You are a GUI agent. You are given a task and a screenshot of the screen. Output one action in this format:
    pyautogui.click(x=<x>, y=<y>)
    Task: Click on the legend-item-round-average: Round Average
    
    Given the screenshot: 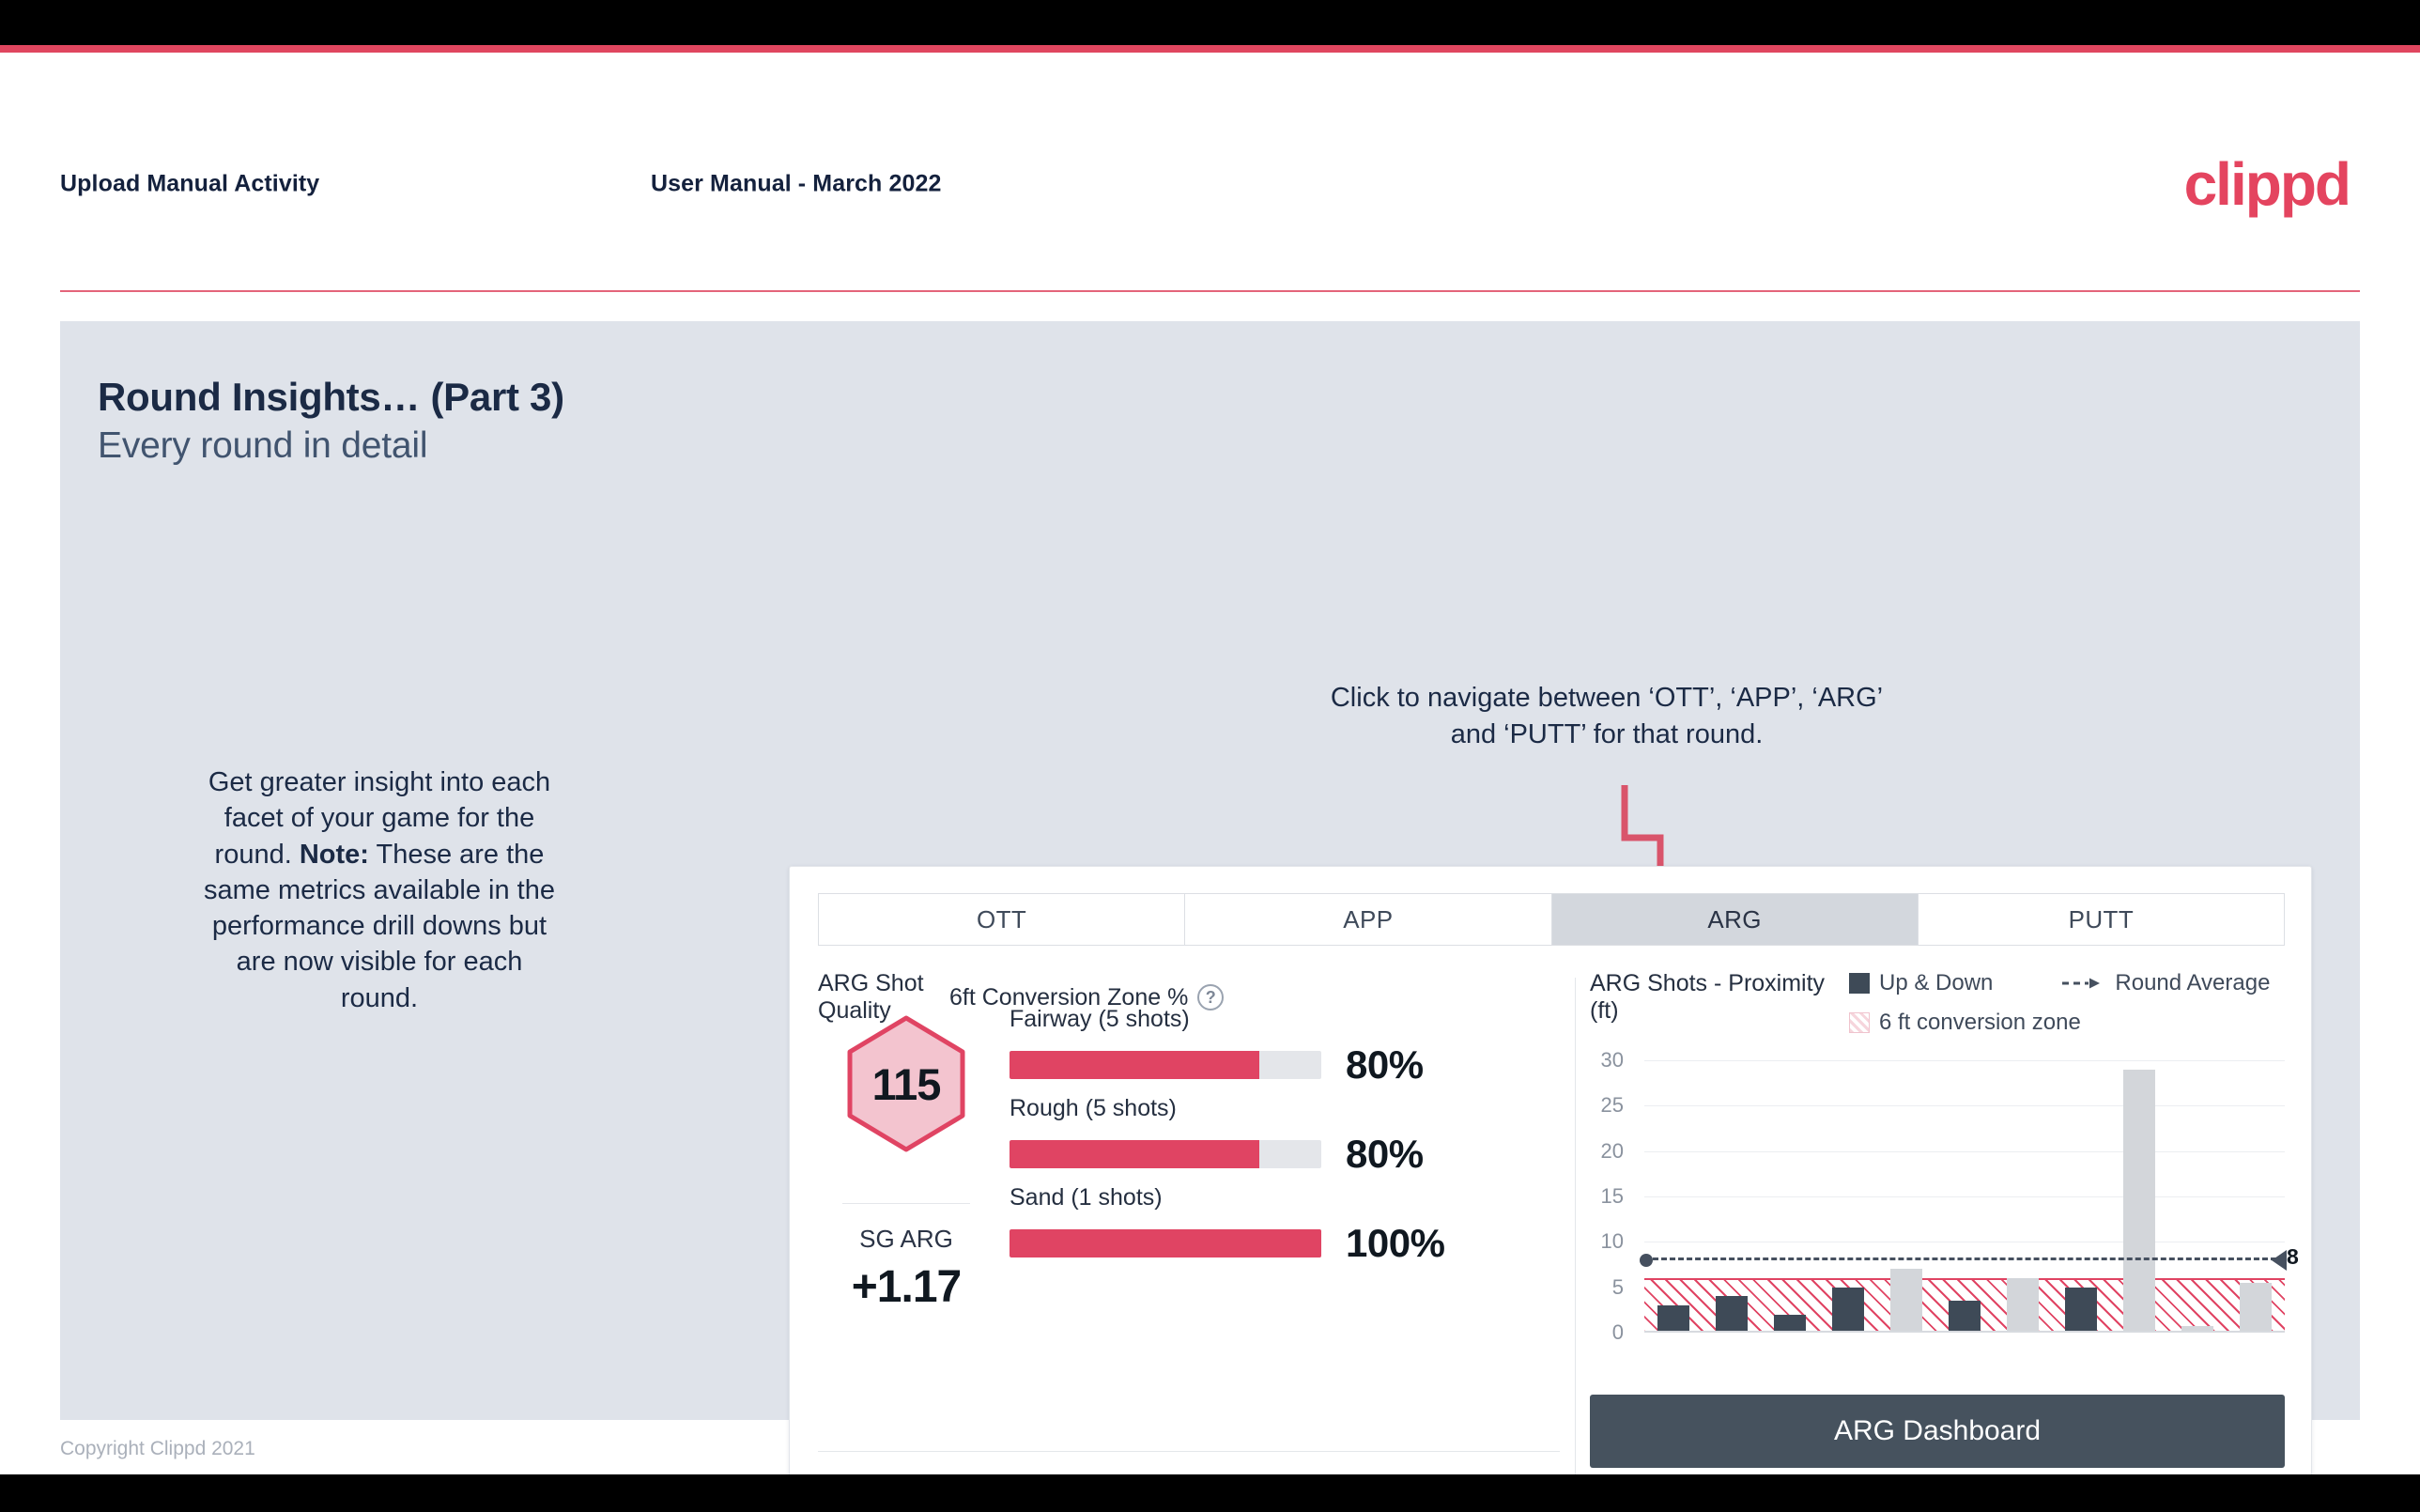 What is the action you would take?
    pyautogui.click(x=2166, y=983)
    